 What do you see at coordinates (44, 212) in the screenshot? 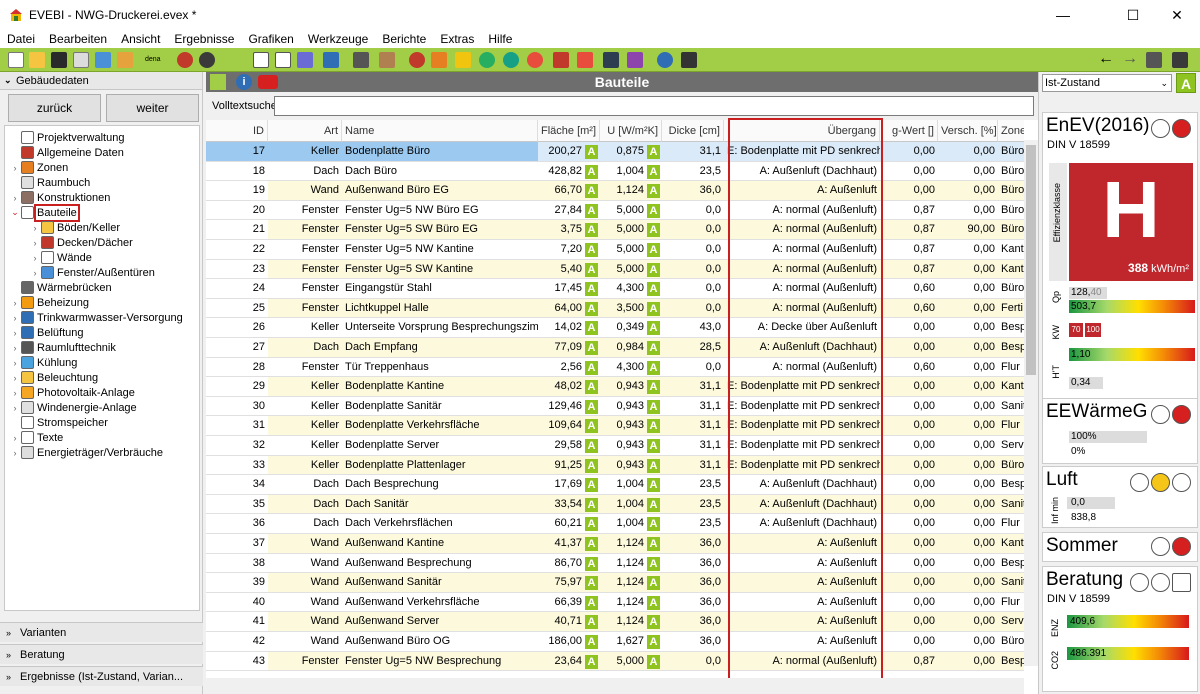
I see `tree-item-bauteile: ⌄ Bauteile` at bounding box center [44, 212].